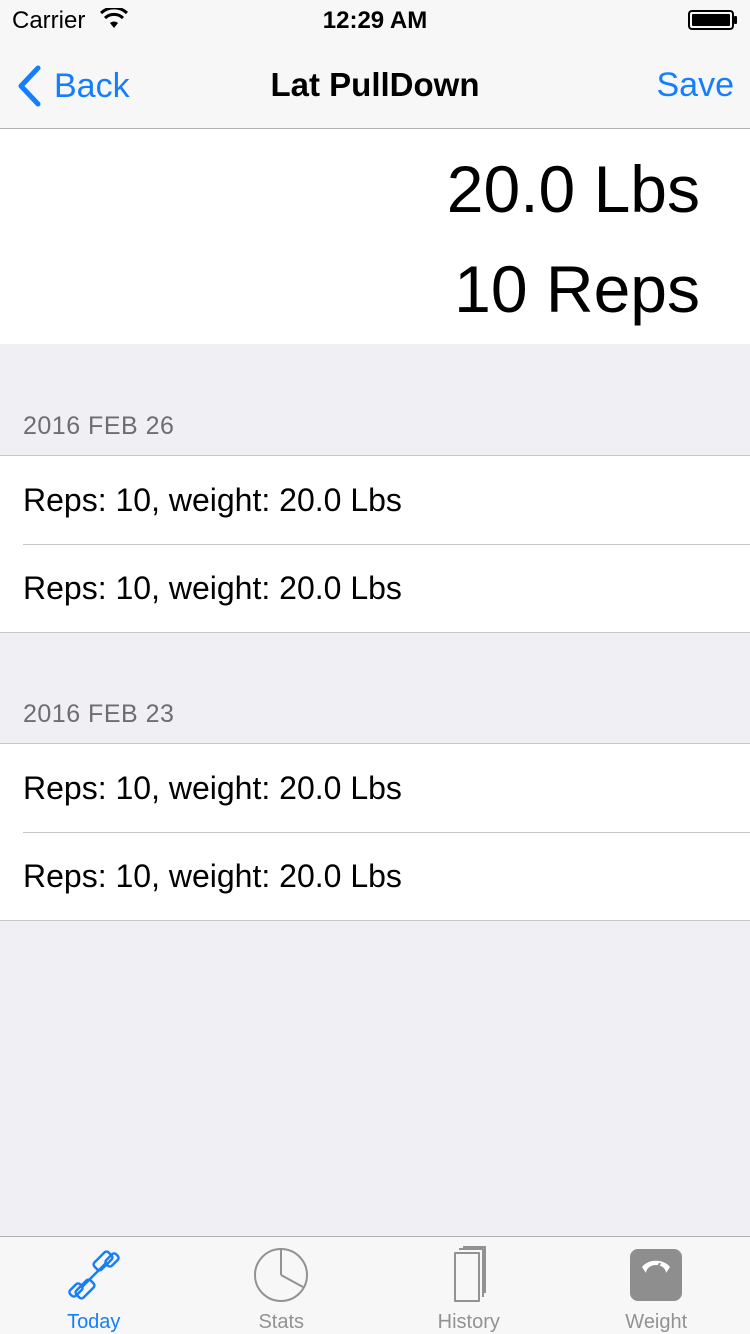 This screenshot has height=1334, width=750. What do you see at coordinates (93, 1275) in the screenshot?
I see `dumbbell-icon` at bounding box center [93, 1275].